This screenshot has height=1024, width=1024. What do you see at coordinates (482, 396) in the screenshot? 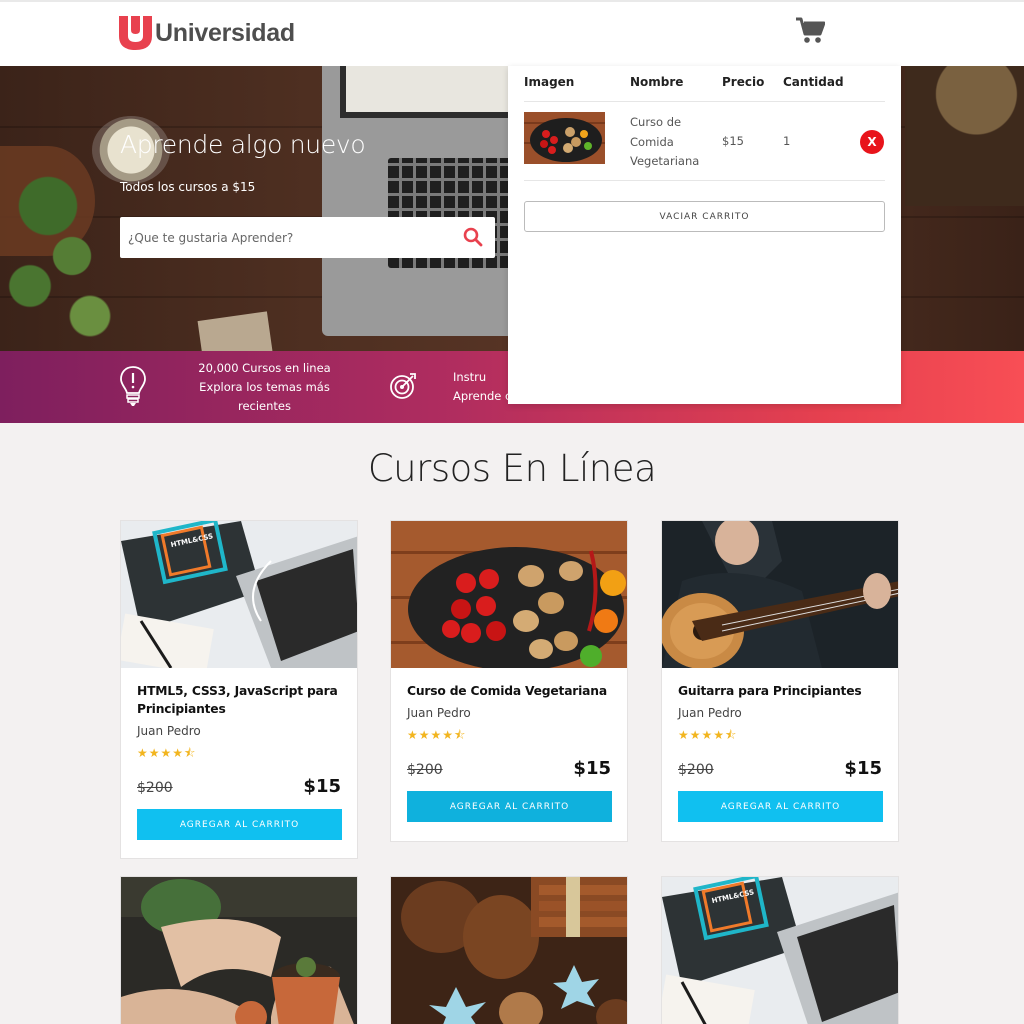
I see `banner-item2-line2: Aprende c` at bounding box center [482, 396].